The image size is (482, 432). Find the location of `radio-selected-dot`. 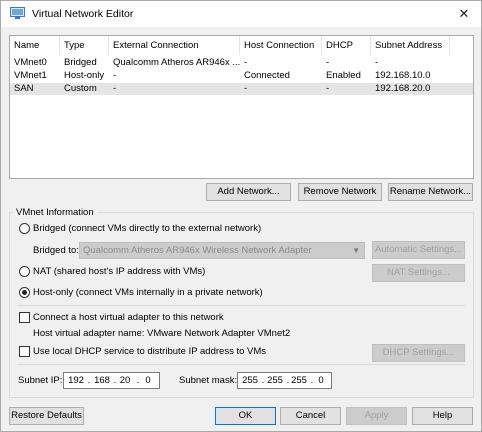

radio-selected-dot is located at coordinates (24, 292).